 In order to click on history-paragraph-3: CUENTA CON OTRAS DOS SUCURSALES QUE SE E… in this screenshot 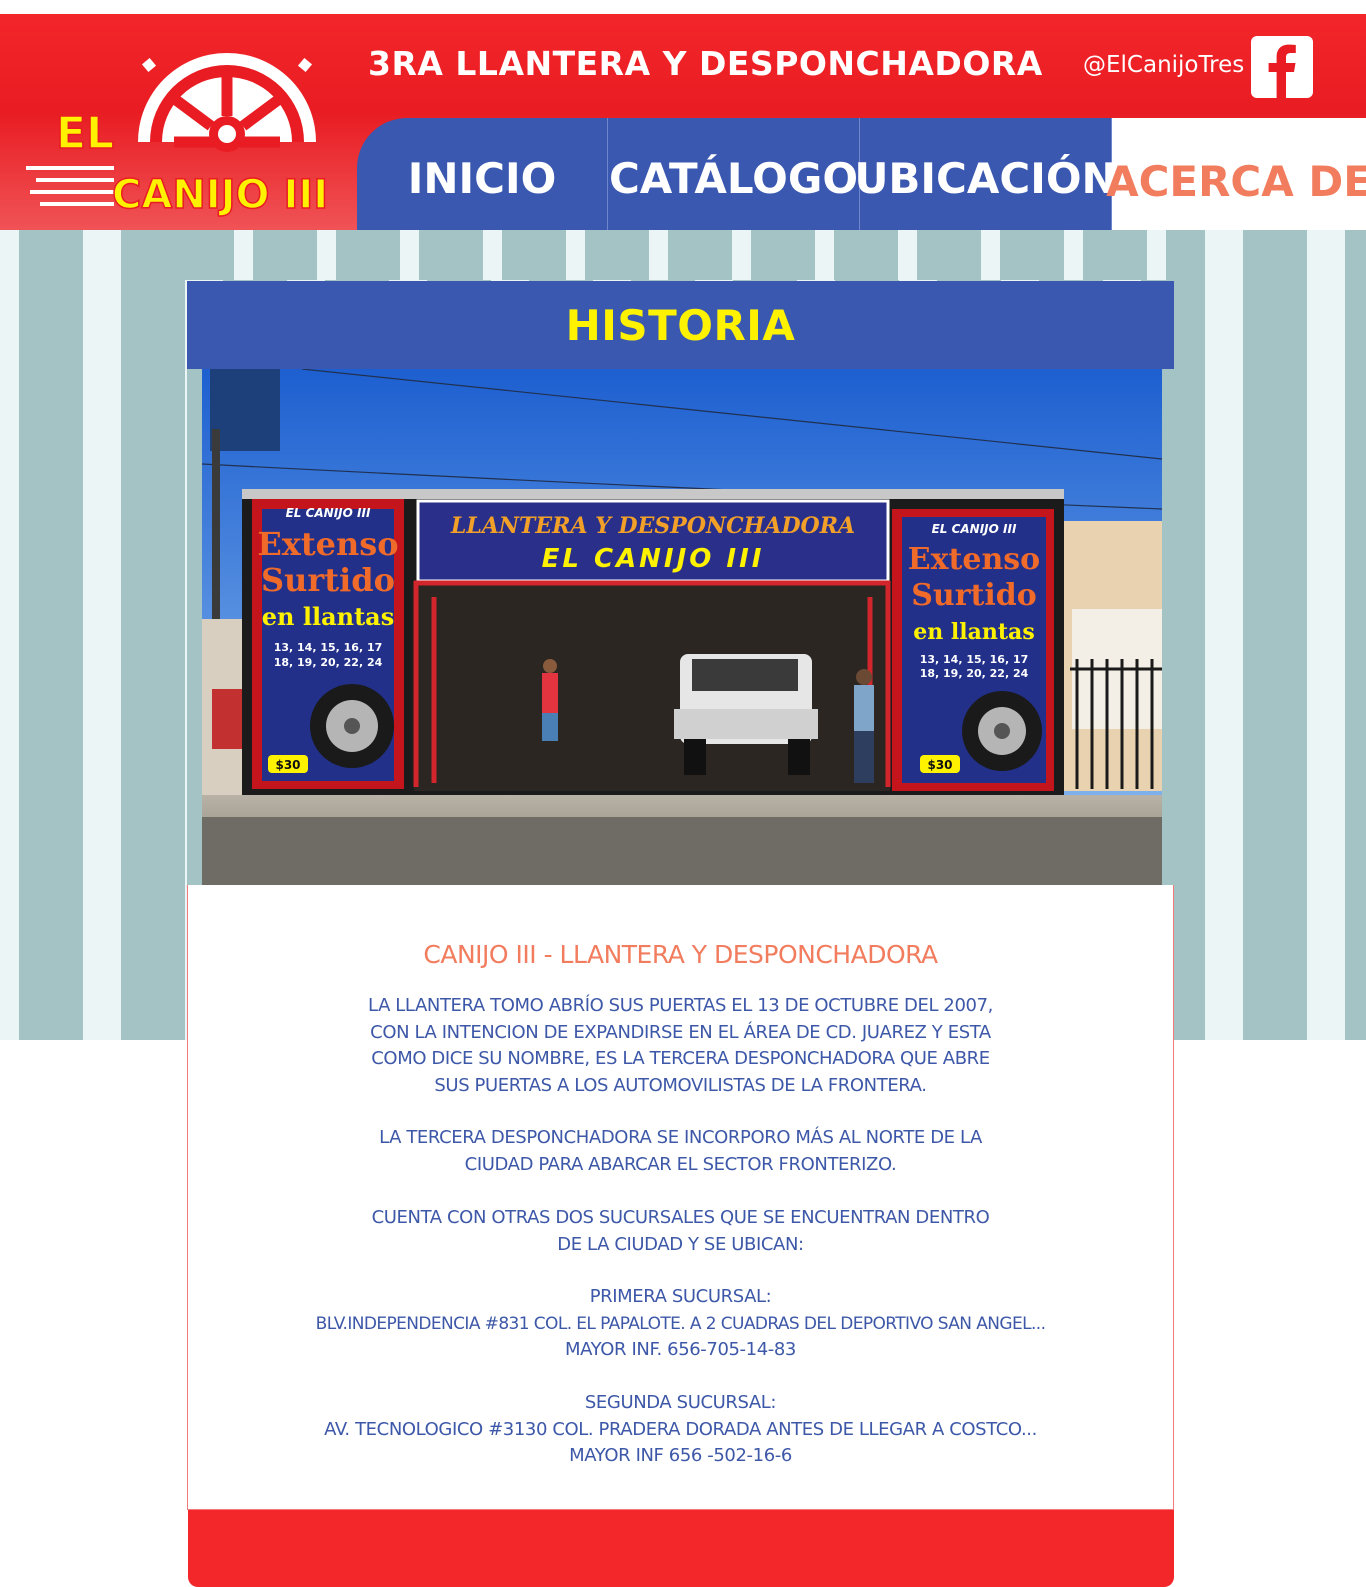, I will do `click(680, 1231)`.